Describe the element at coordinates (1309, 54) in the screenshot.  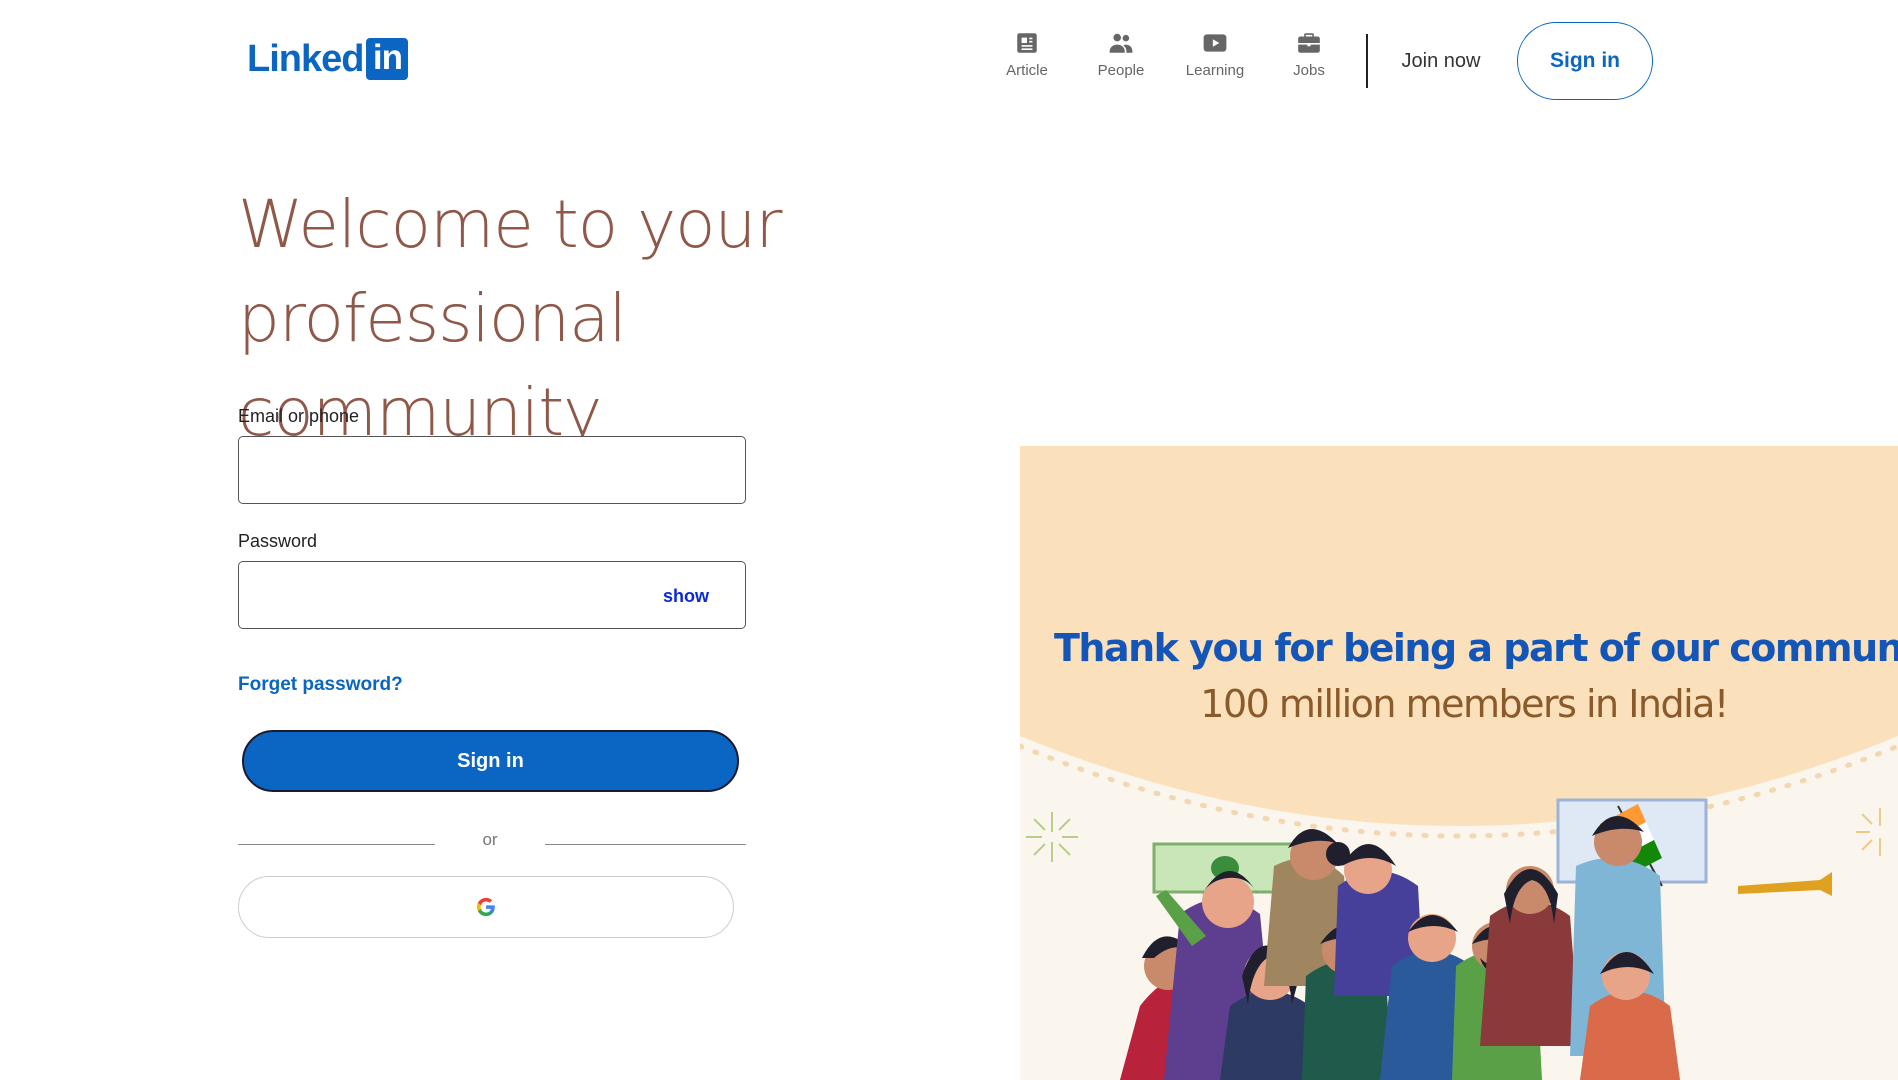
I see `nav-item-jobs: Jobs` at that location.